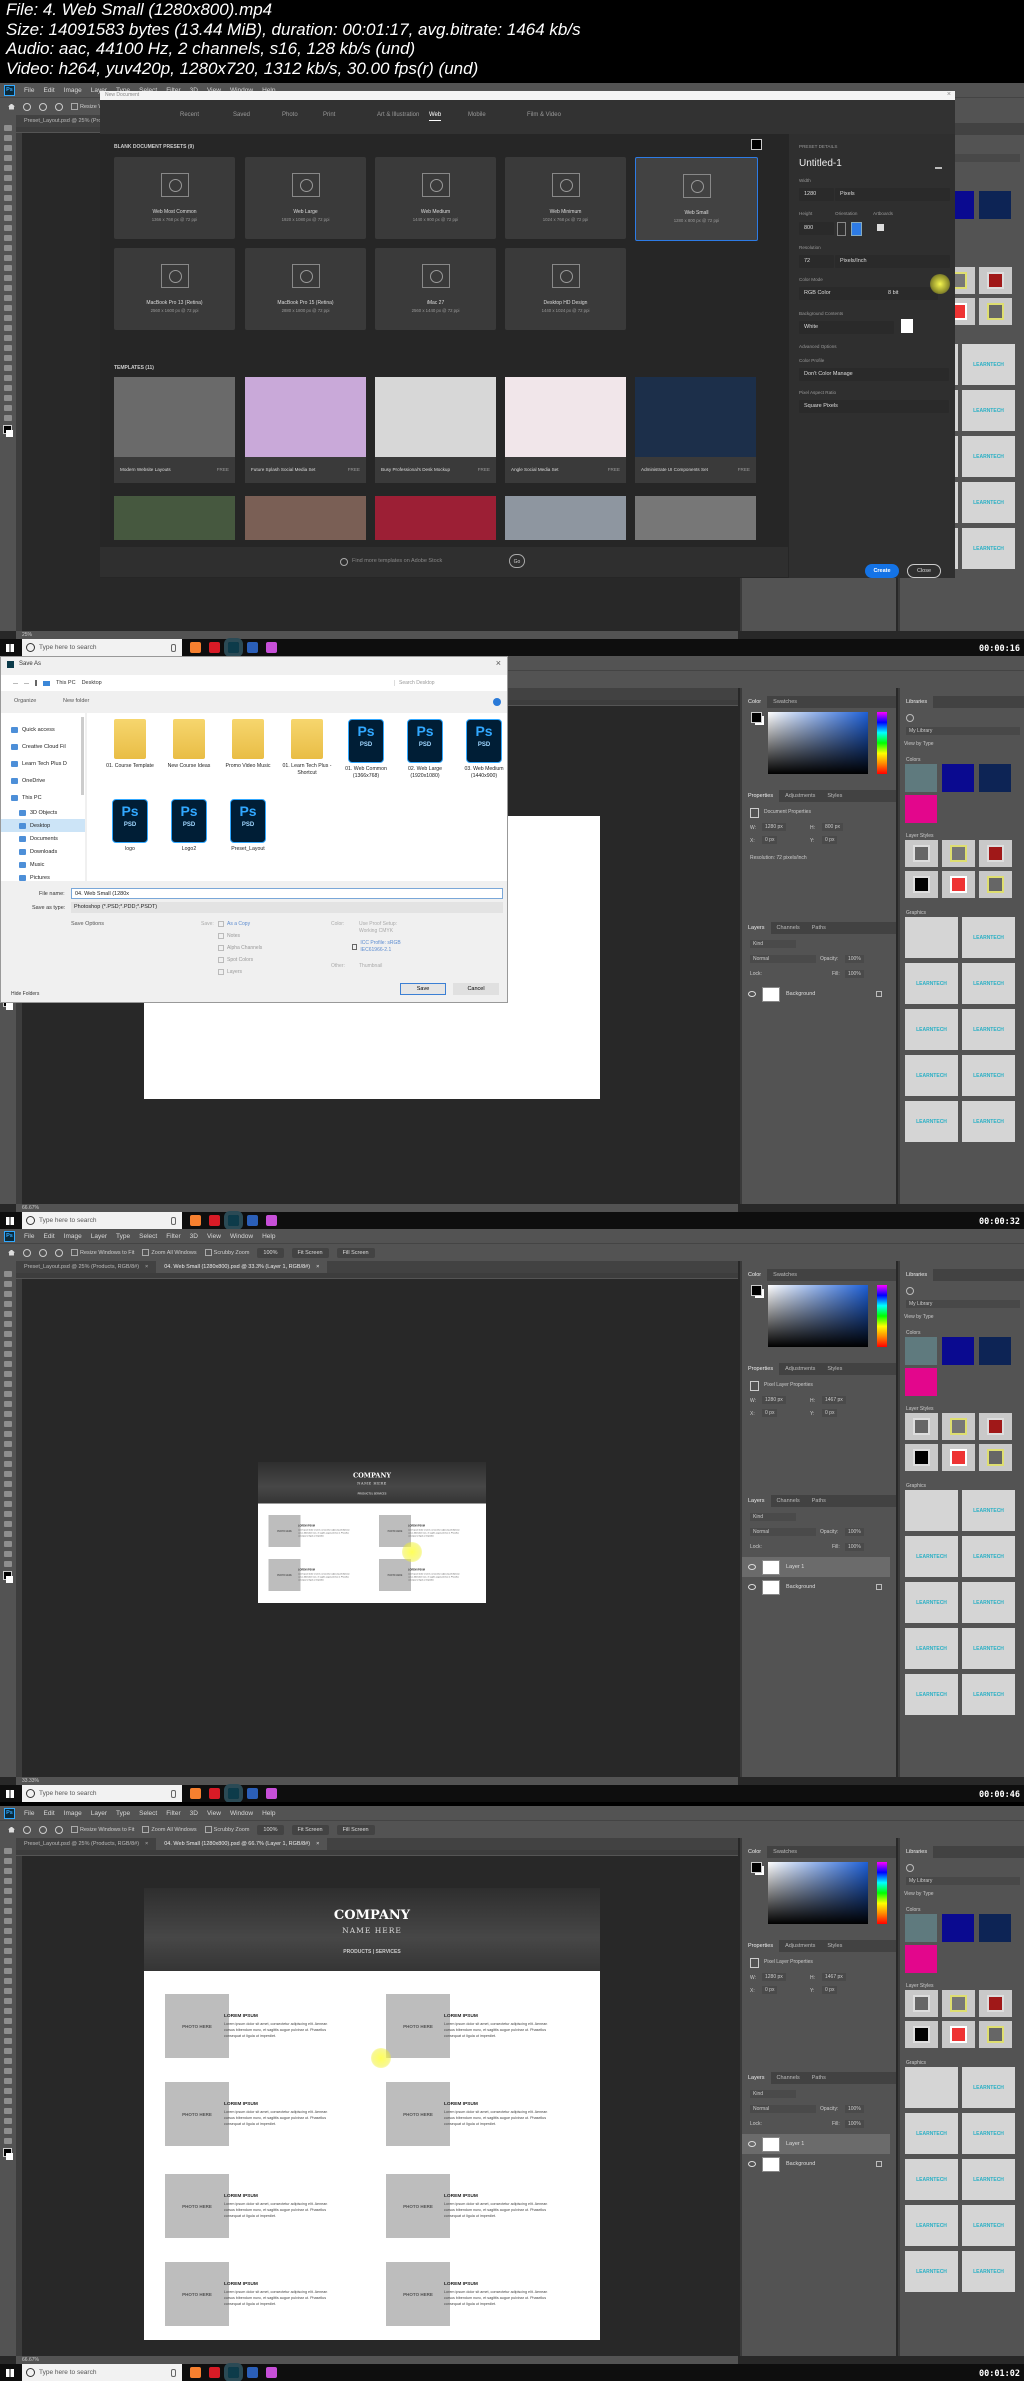  Describe the element at coordinates (497, 702) in the screenshot. I see `help-icon` at that location.